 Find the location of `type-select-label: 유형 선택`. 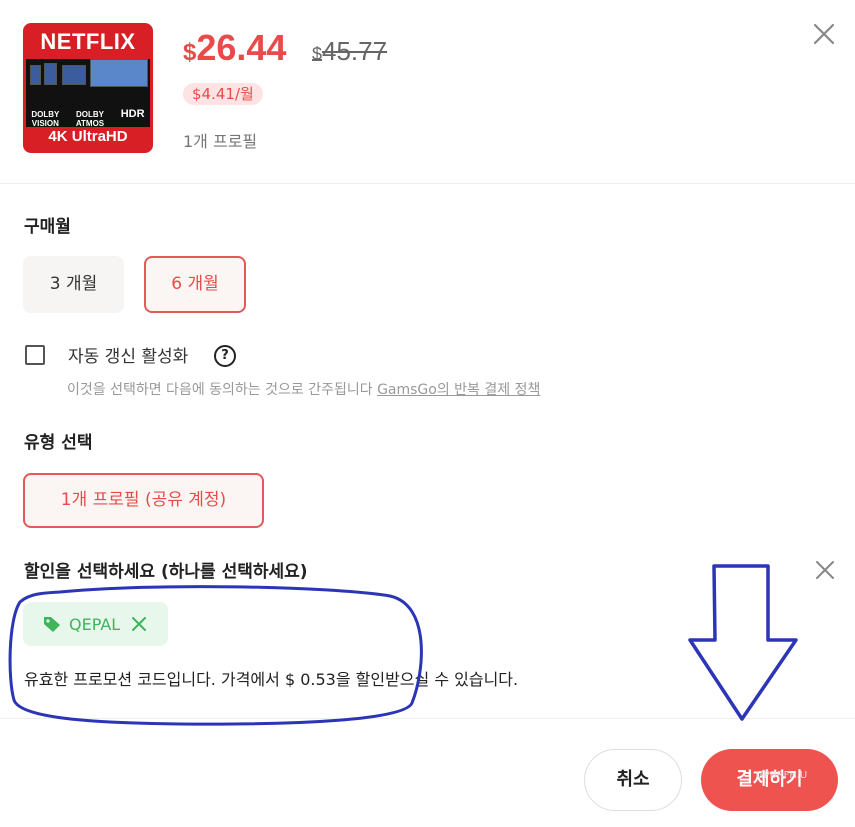

type-select-label: 유형 선택 is located at coordinates (58, 443).